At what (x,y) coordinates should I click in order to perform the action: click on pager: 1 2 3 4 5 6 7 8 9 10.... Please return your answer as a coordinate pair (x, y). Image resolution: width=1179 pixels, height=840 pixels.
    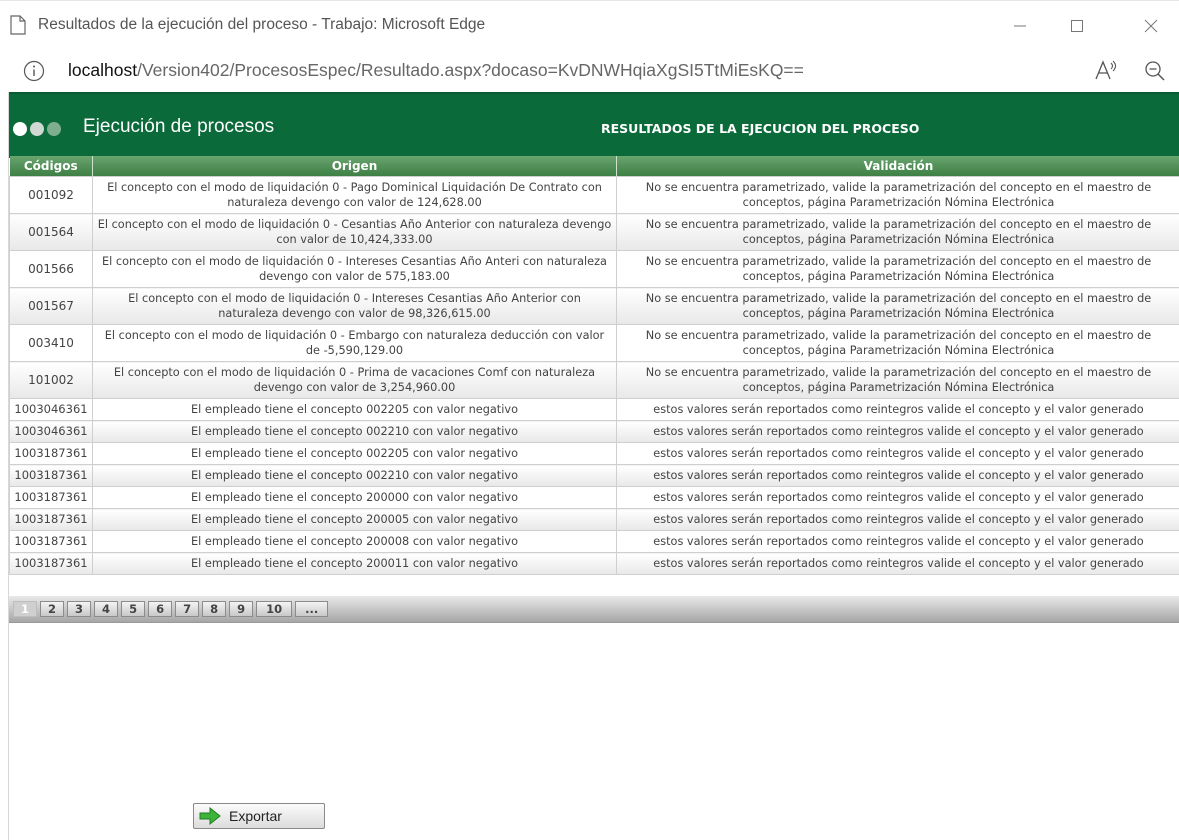
    Looking at the image, I should click on (594, 609).